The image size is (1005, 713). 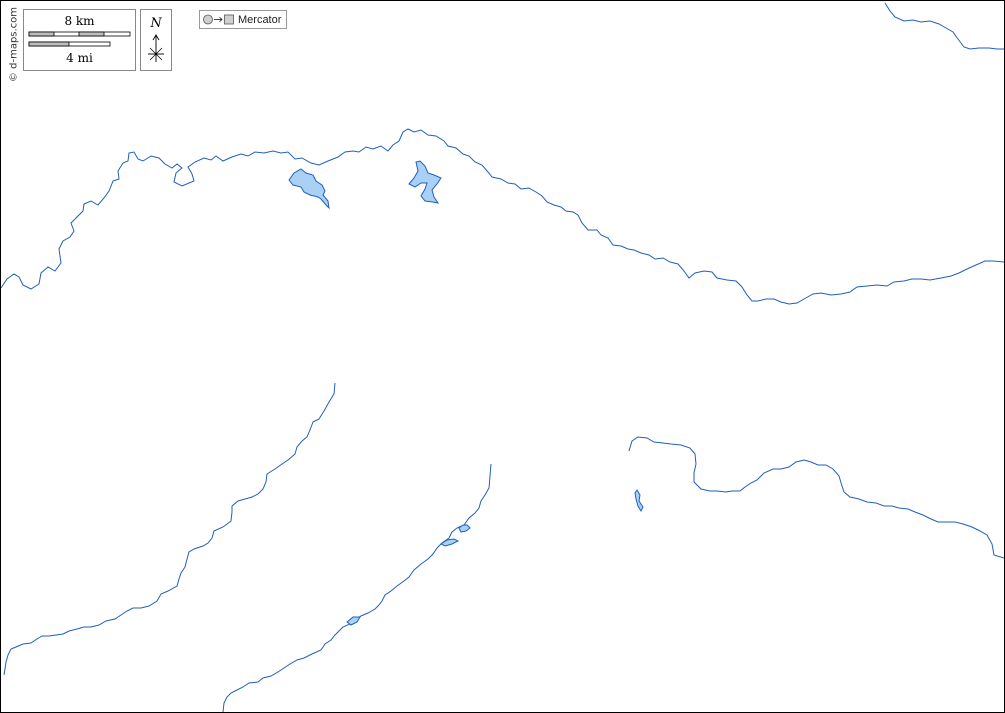 I want to click on north-lake-east, so click(x=425, y=182).